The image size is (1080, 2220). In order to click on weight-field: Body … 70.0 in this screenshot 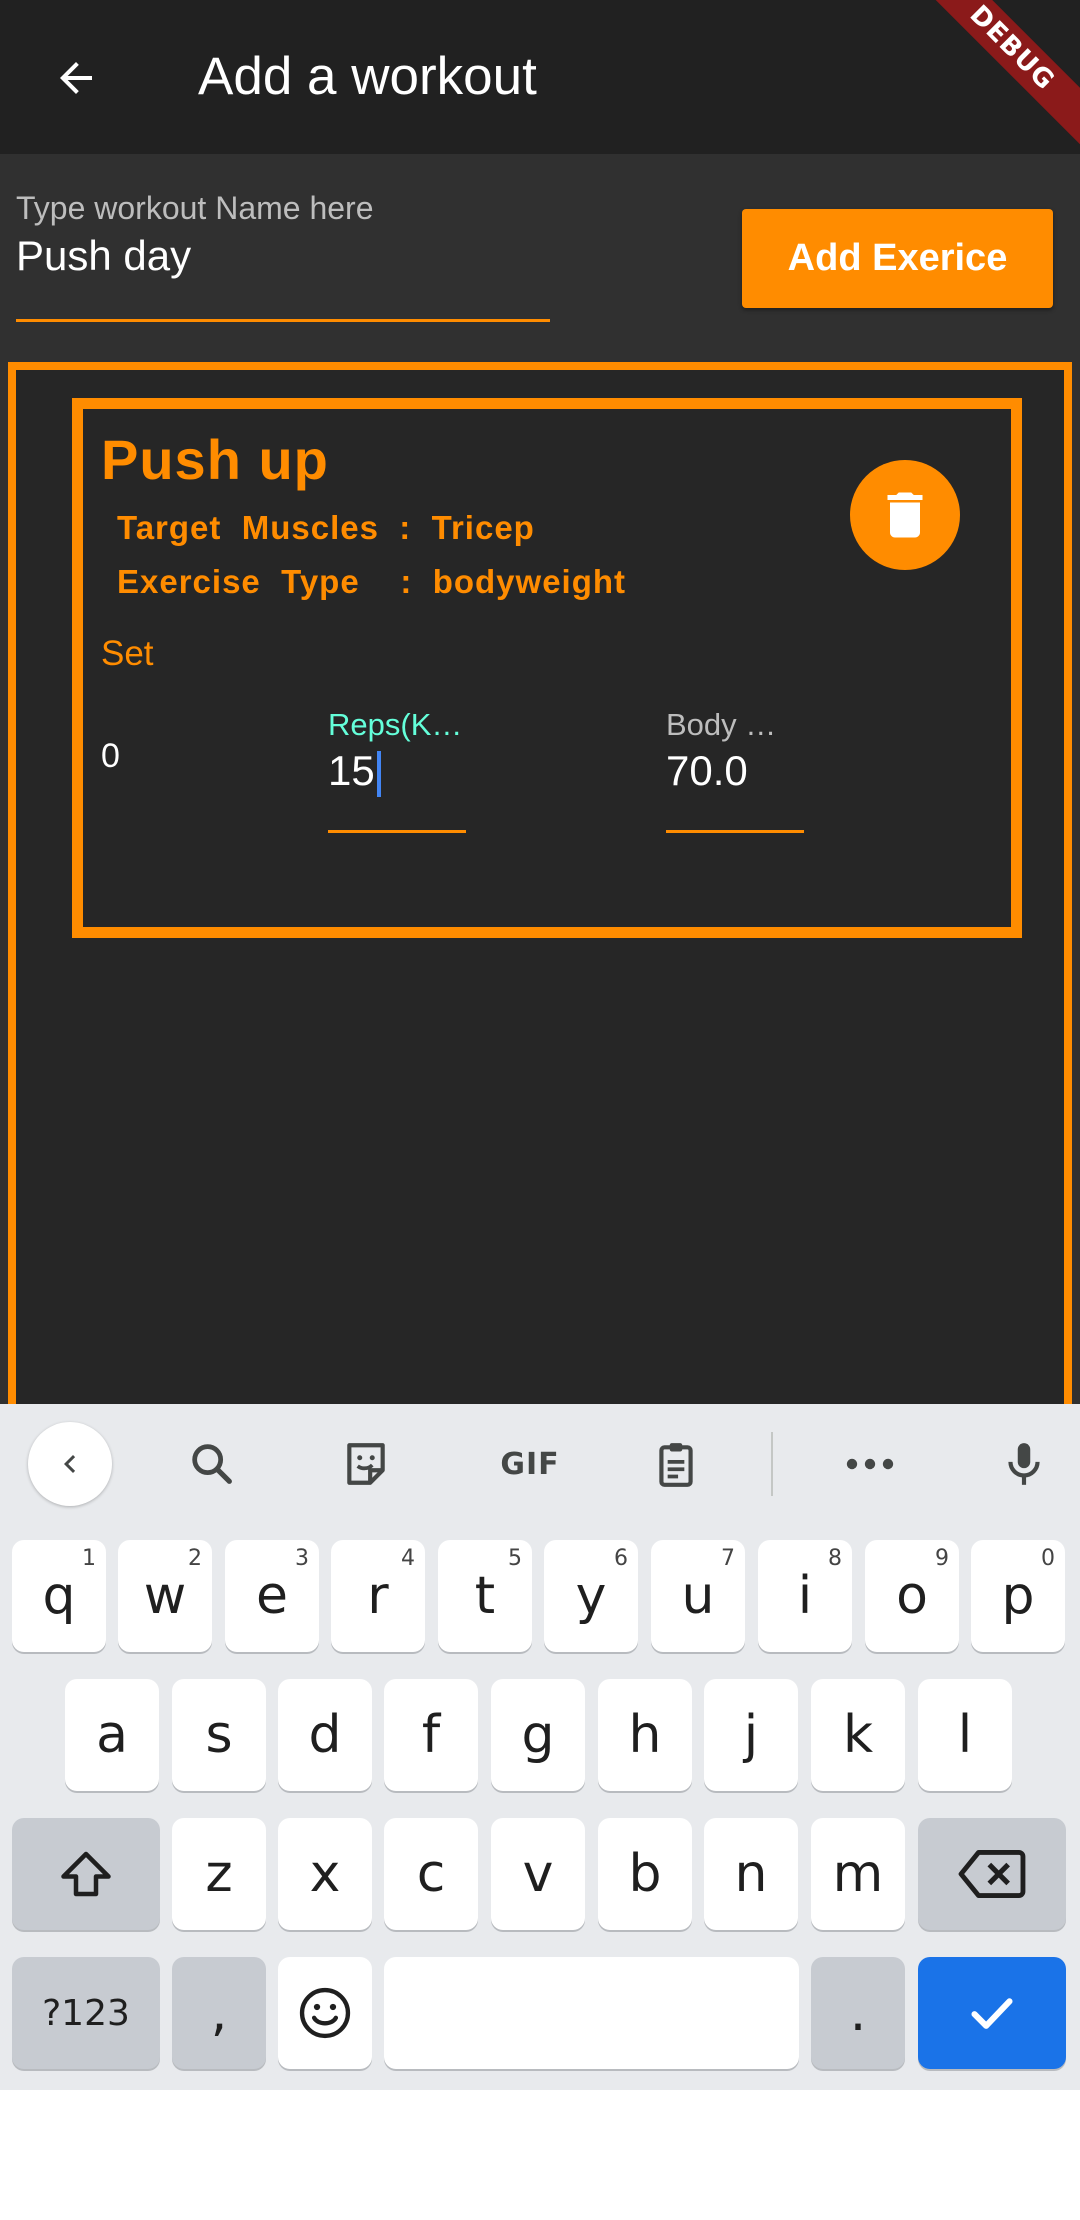, I will do `click(735, 770)`.